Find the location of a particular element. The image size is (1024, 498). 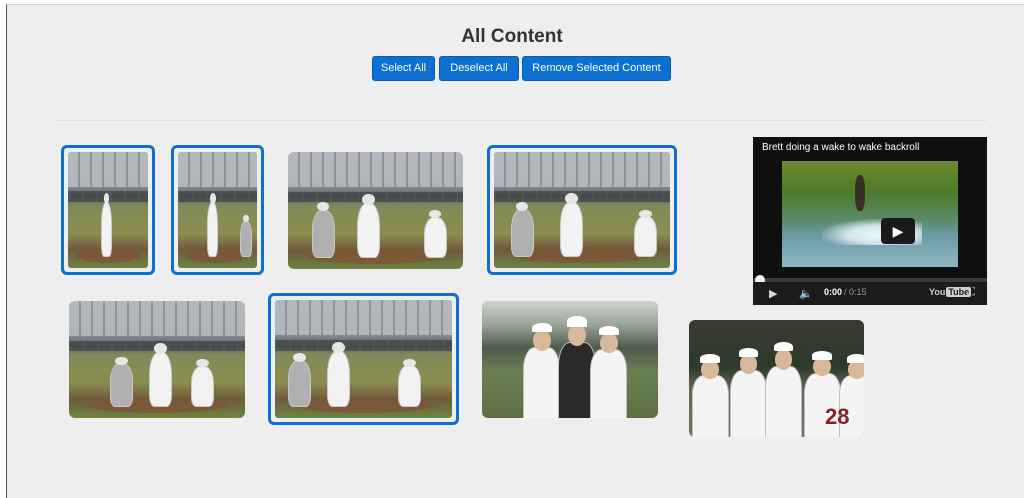

duration: / 0:15 is located at coordinates (855, 292).